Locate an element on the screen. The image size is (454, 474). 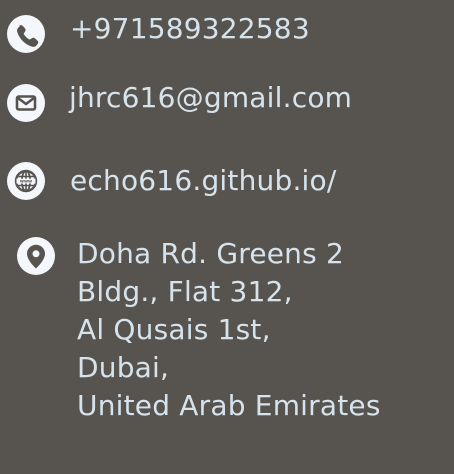
email-address: jhrc616@gmail.com is located at coordinates (210, 98).